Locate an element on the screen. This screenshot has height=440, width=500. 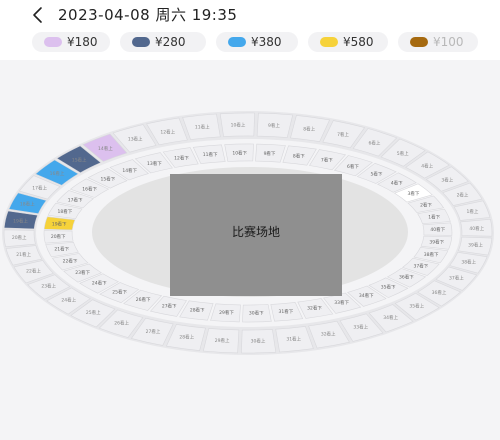
section-label: 39看上 is located at coordinates (475, 245).